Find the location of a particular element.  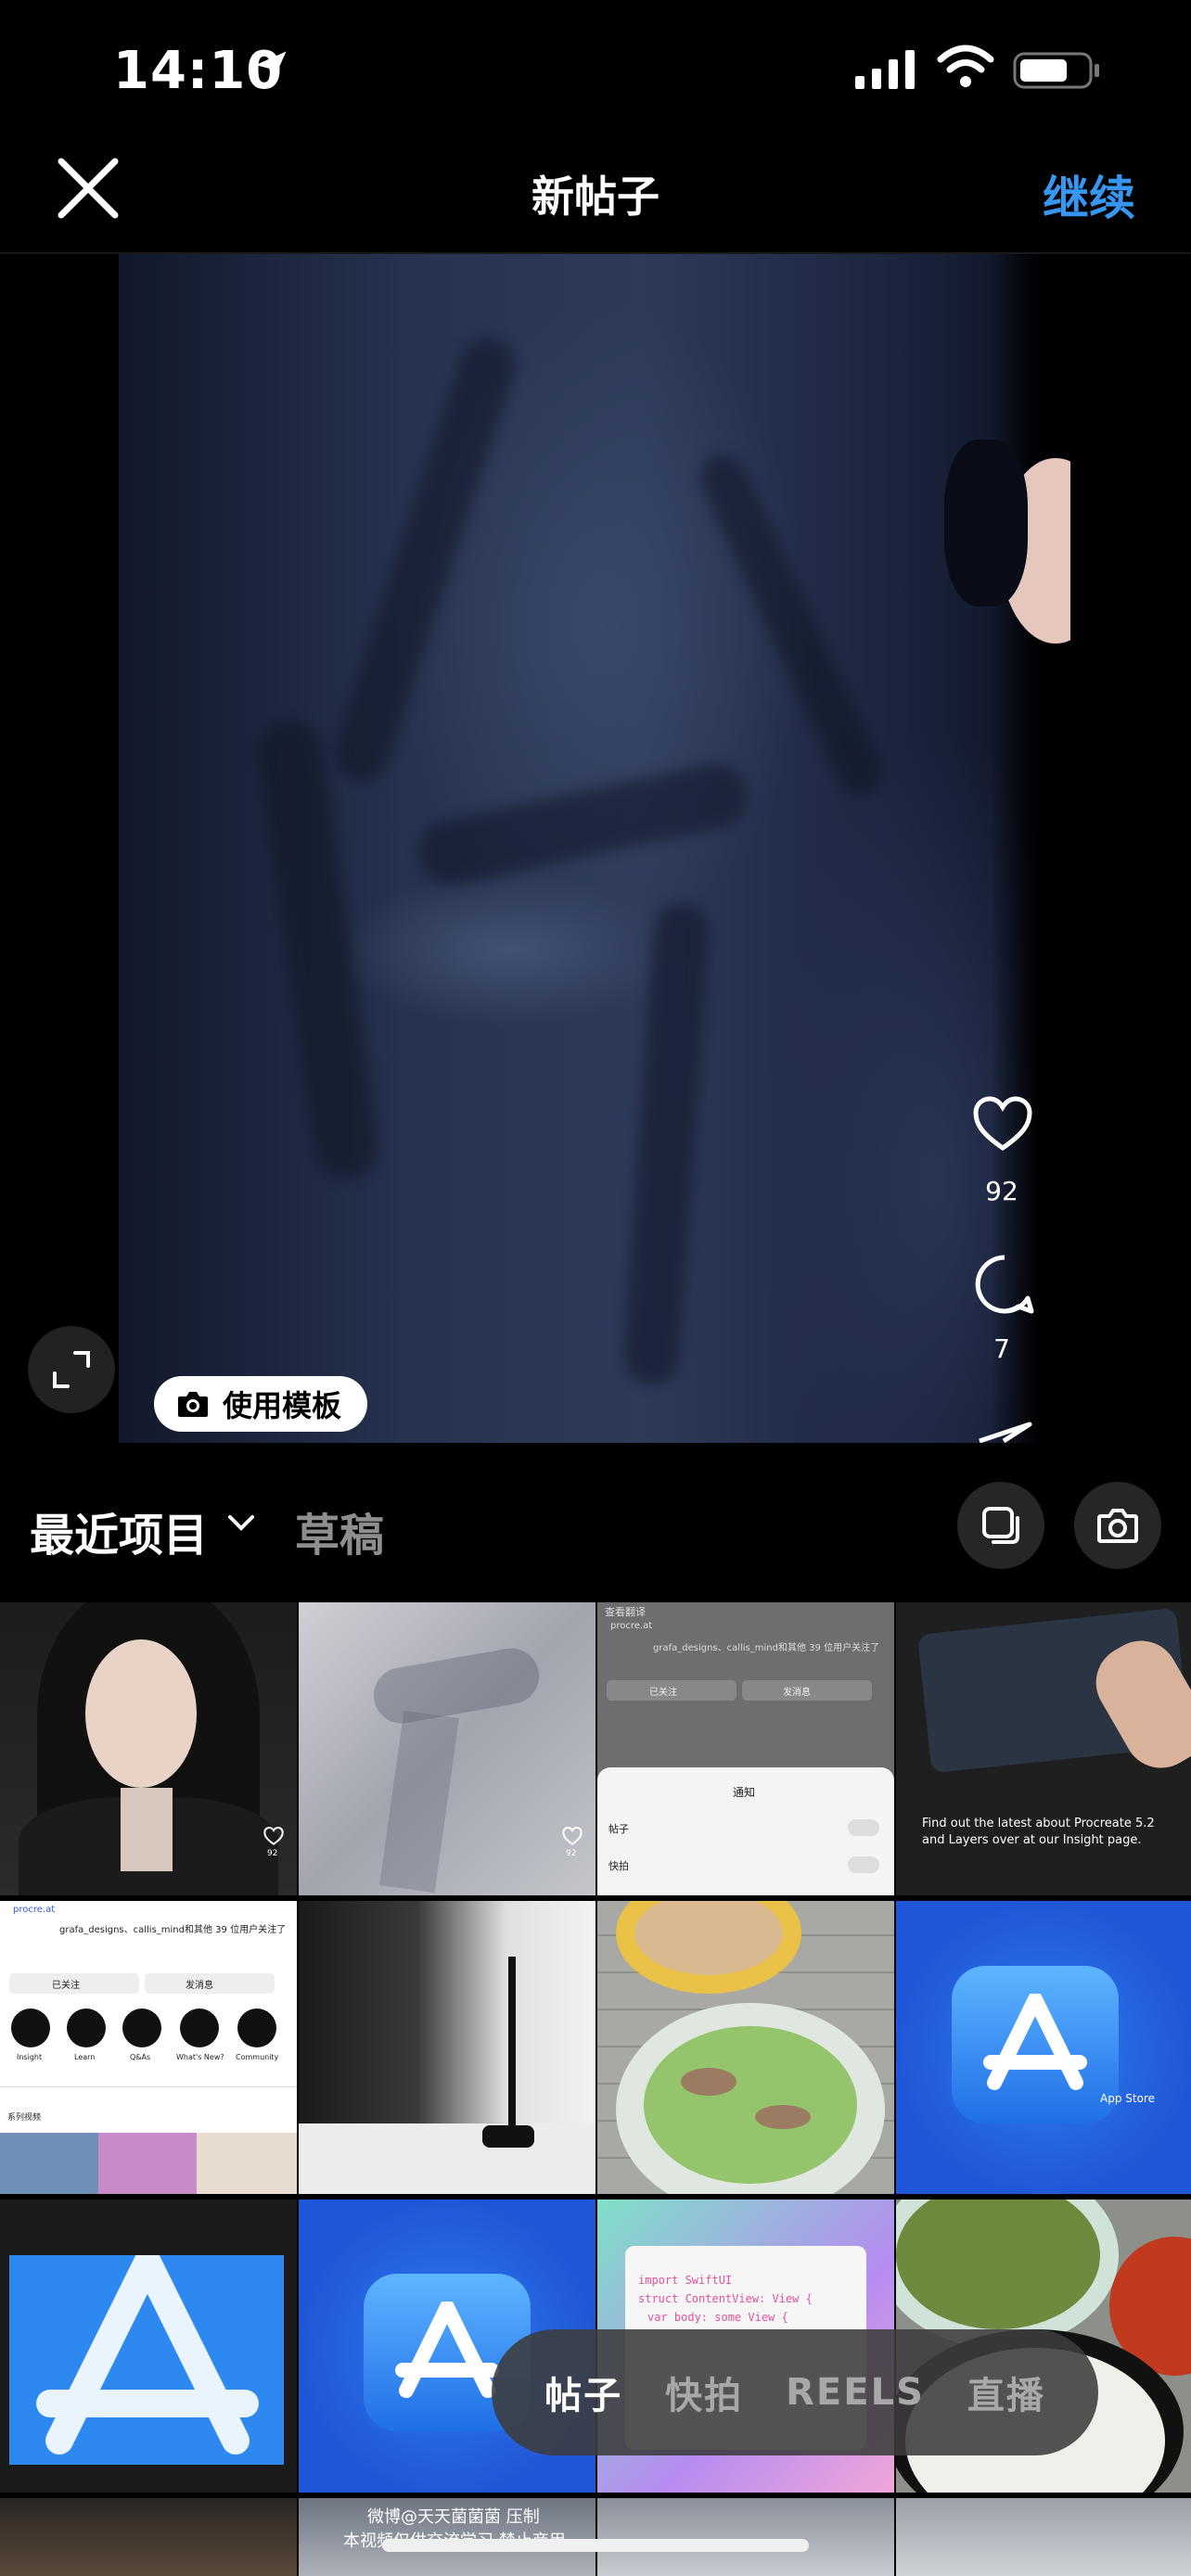

thumbnail-text: What's New? is located at coordinates (200, 2057).